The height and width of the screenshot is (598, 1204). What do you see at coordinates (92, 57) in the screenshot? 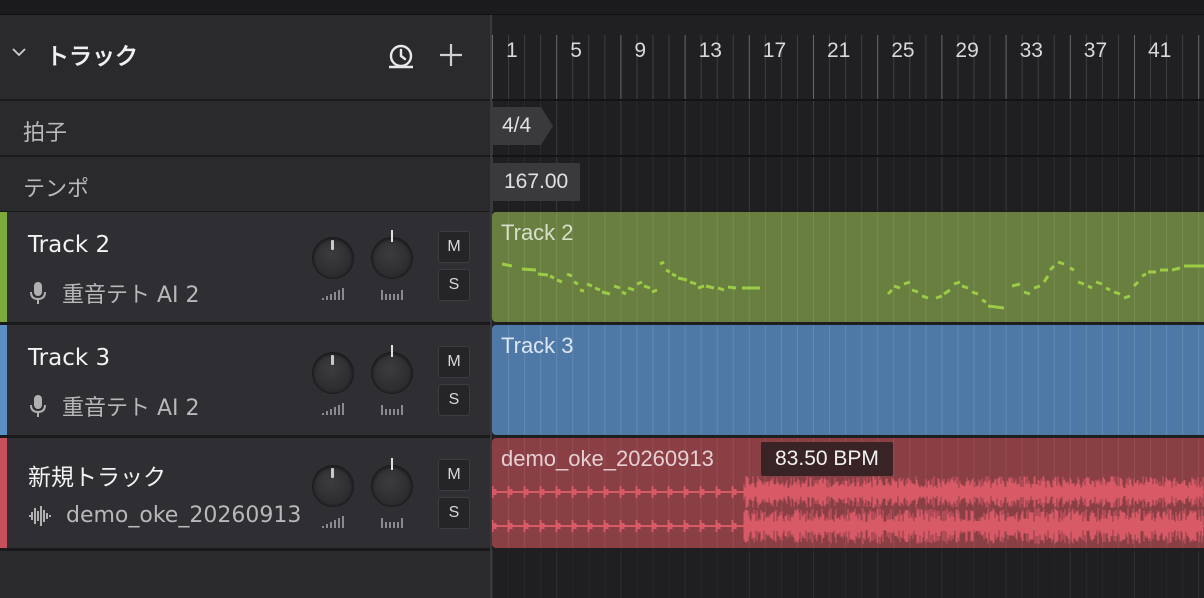
I see `track-panel-title: トラック` at bounding box center [92, 57].